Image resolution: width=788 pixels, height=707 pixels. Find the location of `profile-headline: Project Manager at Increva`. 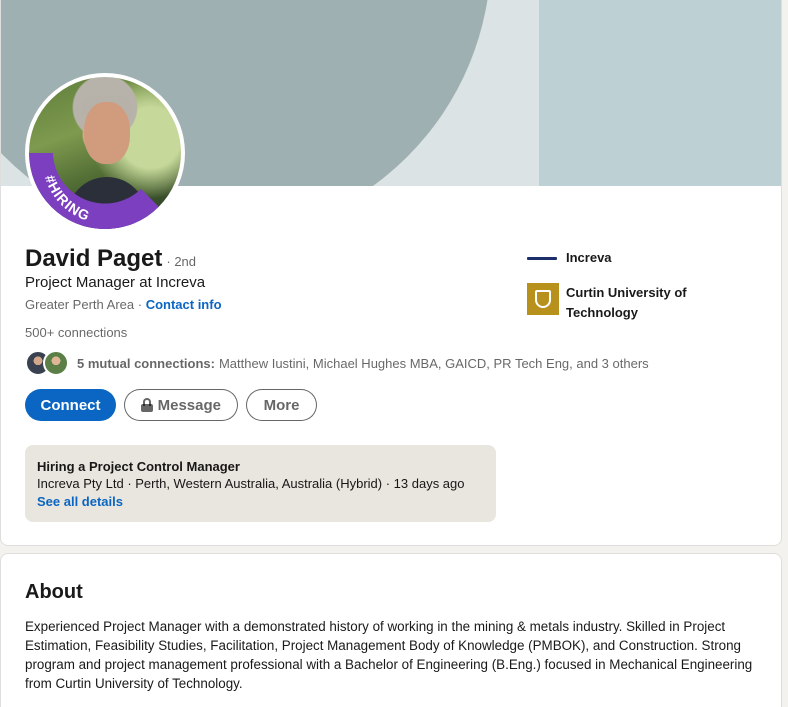

profile-headline: Project Manager at Increva is located at coordinates (115, 282).